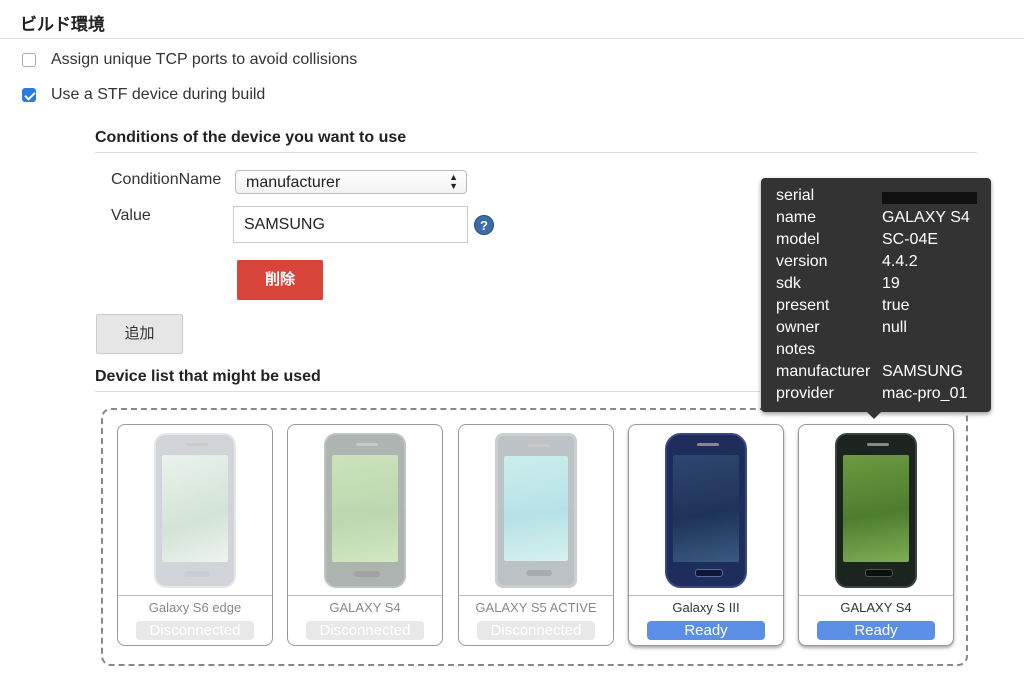 The width and height of the screenshot is (1024, 684). I want to click on device-list-title: Device list that might be used, so click(208, 376).